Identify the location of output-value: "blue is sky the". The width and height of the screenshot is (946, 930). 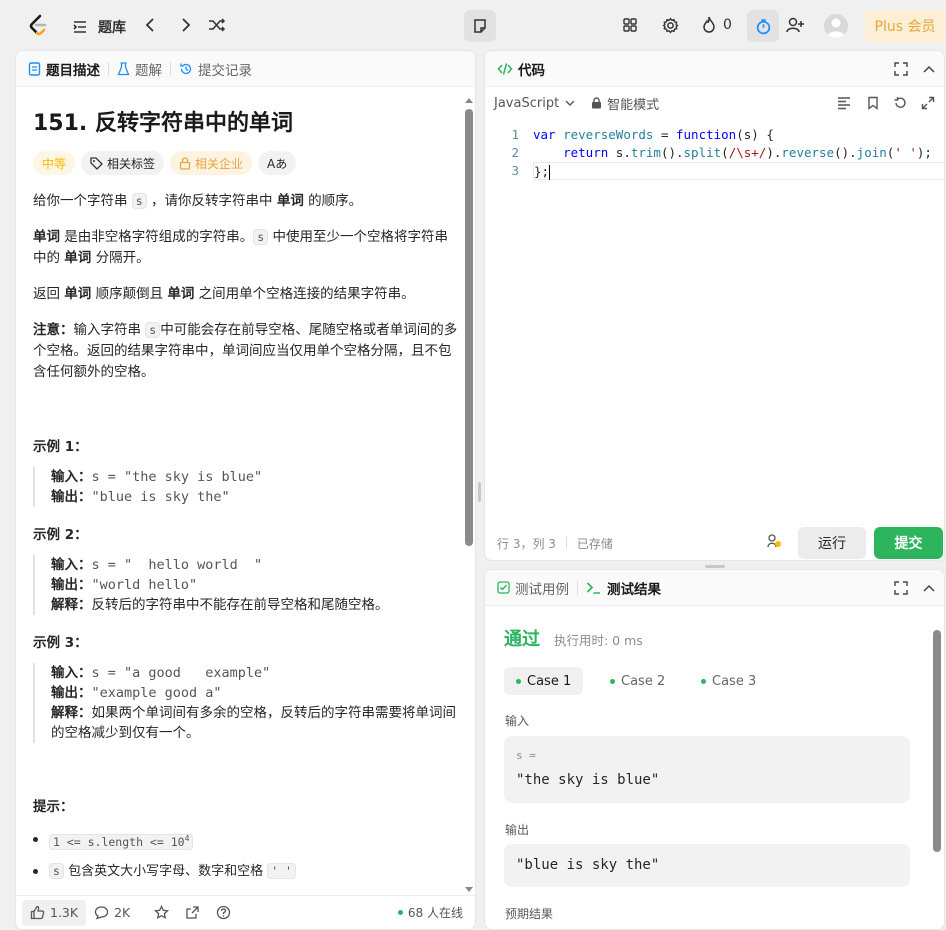
(588, 865).